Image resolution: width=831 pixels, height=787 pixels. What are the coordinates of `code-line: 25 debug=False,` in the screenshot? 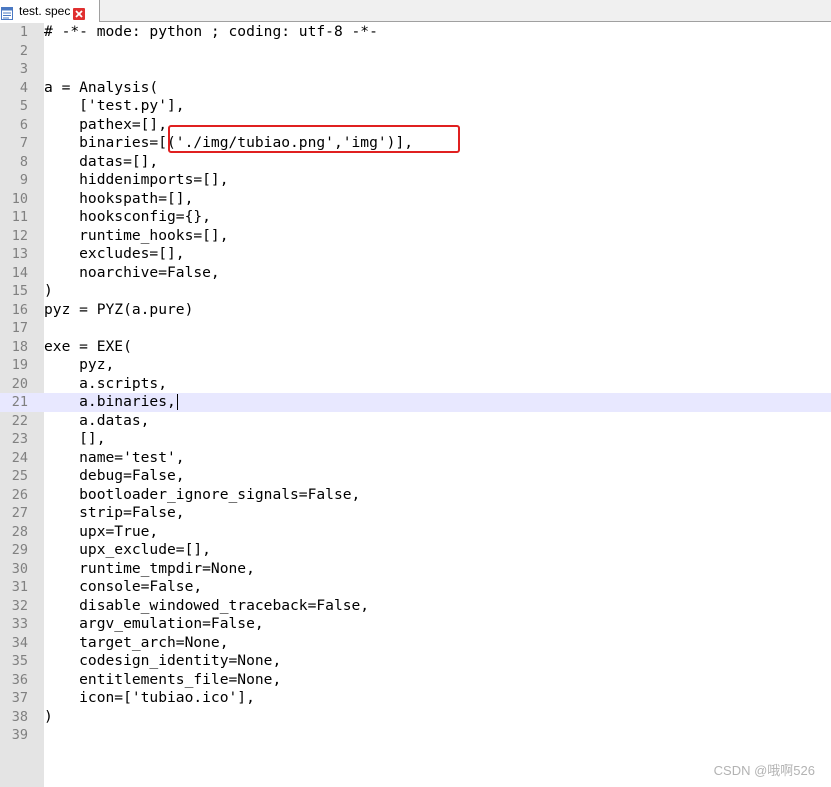 It's located at (415, 476).